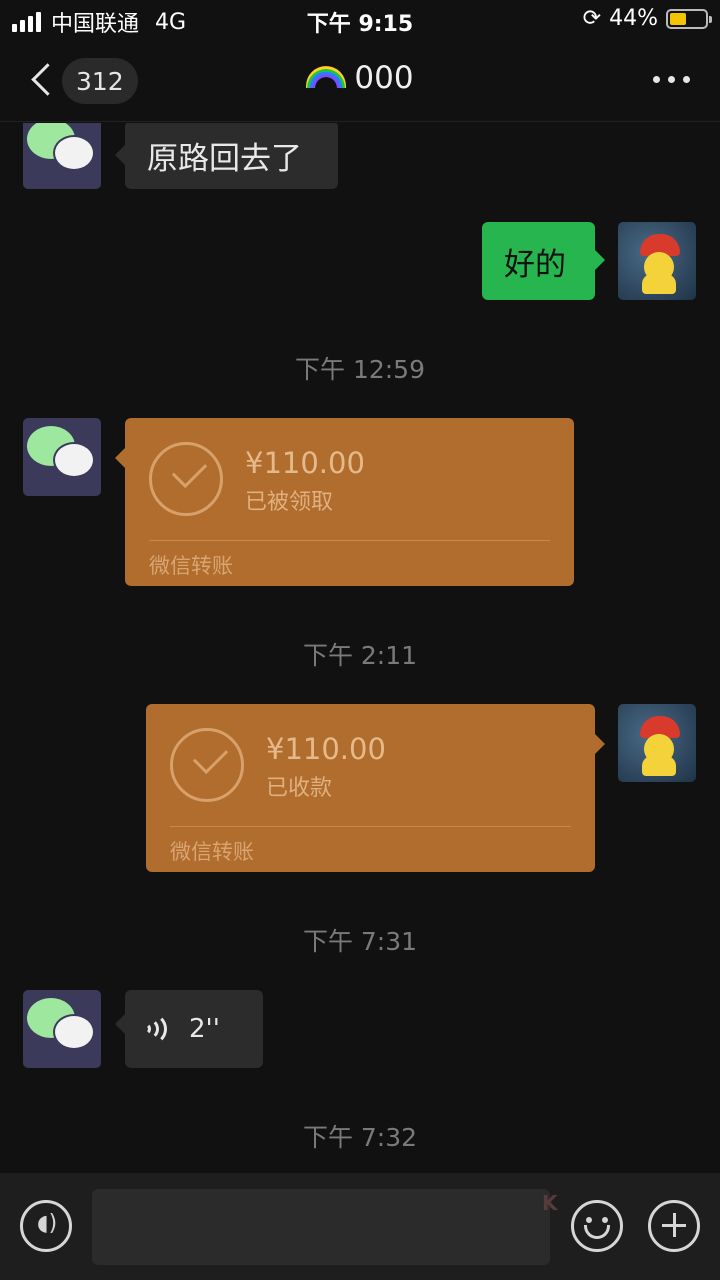 This screenshot has height=1280, width=720. I want to click on message-text: 原路回去了, so click(224, 158).